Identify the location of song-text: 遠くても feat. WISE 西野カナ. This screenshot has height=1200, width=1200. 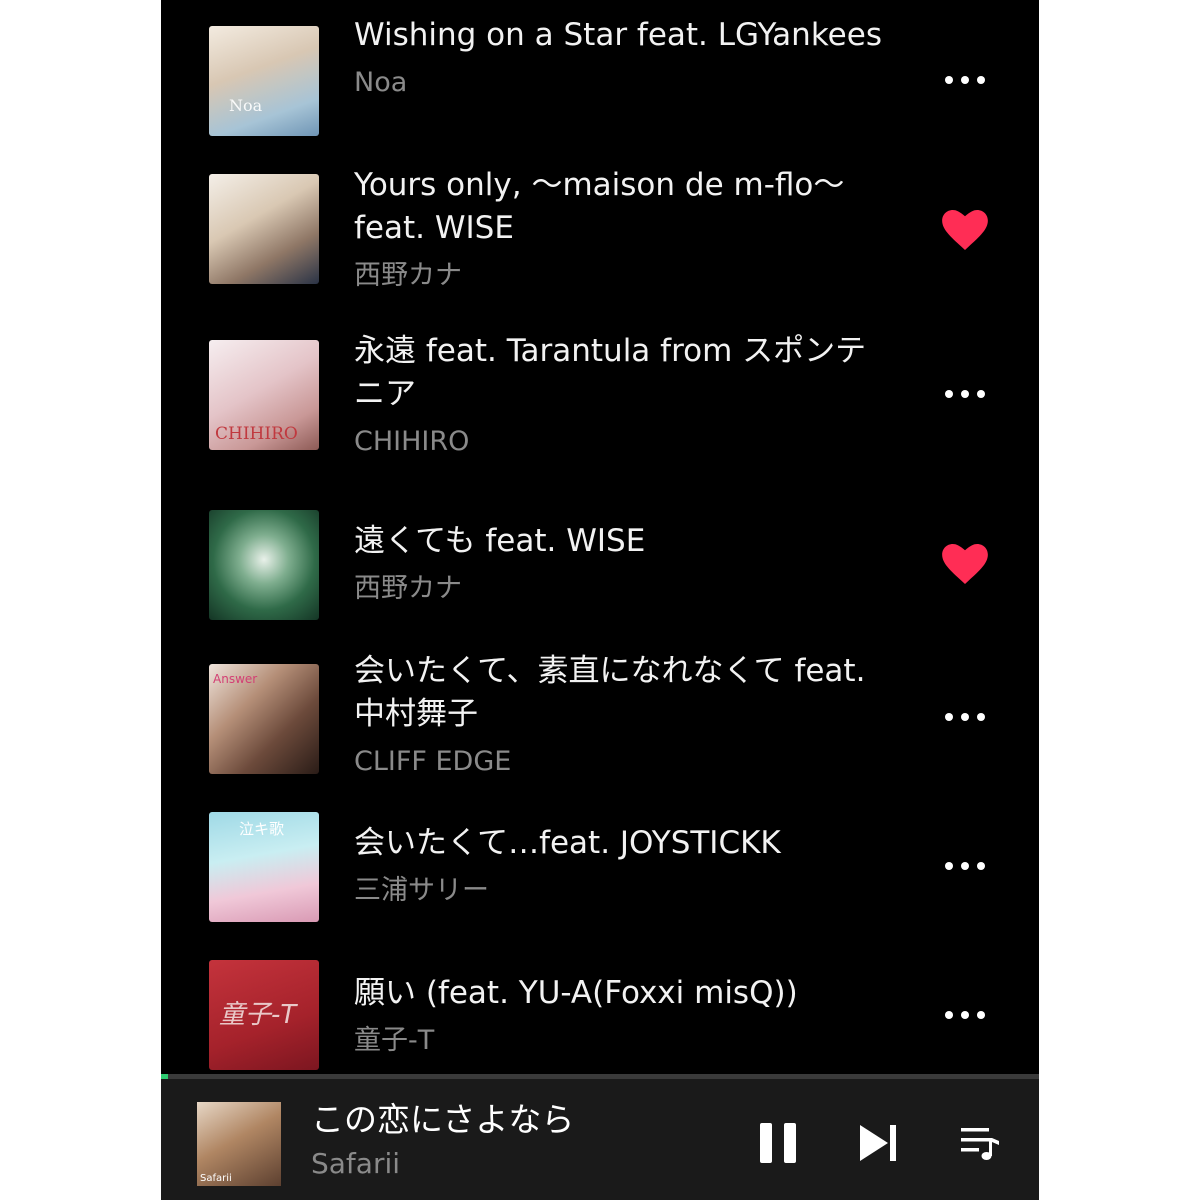
(624, 563).